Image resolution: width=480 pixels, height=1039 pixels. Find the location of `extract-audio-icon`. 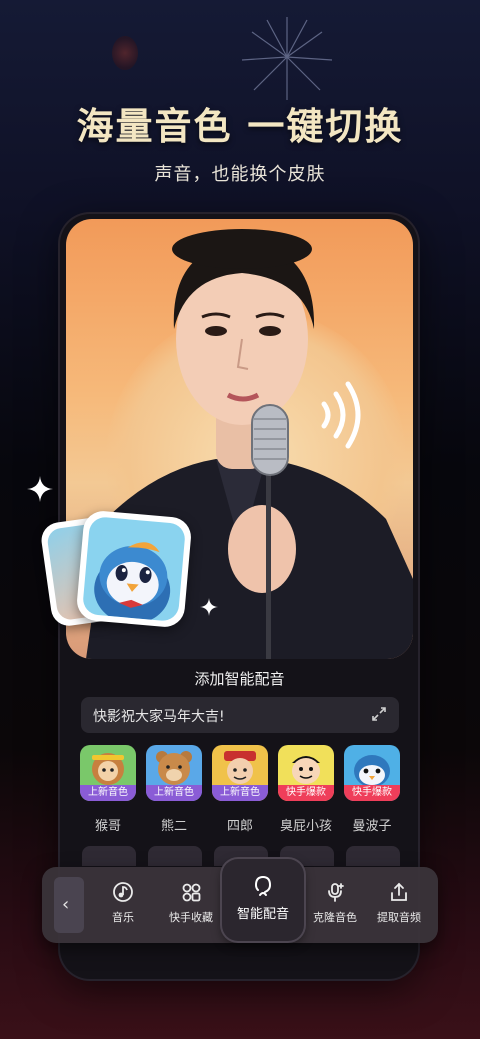

extract-audio-icon is located at coordinates (399, 891).